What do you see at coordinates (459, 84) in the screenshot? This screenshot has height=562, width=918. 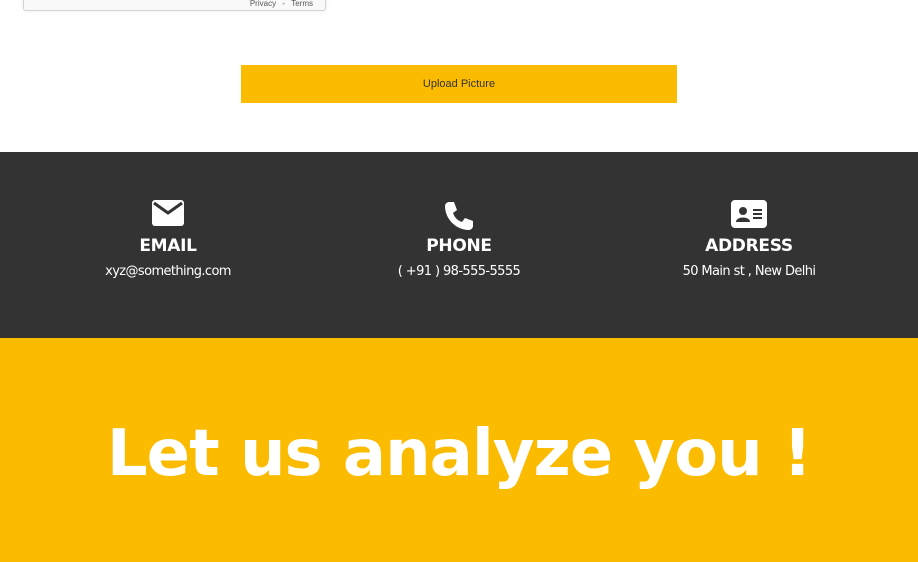 I see `upload-picture-button: Upload Picture` at bounding box center [459, 84].